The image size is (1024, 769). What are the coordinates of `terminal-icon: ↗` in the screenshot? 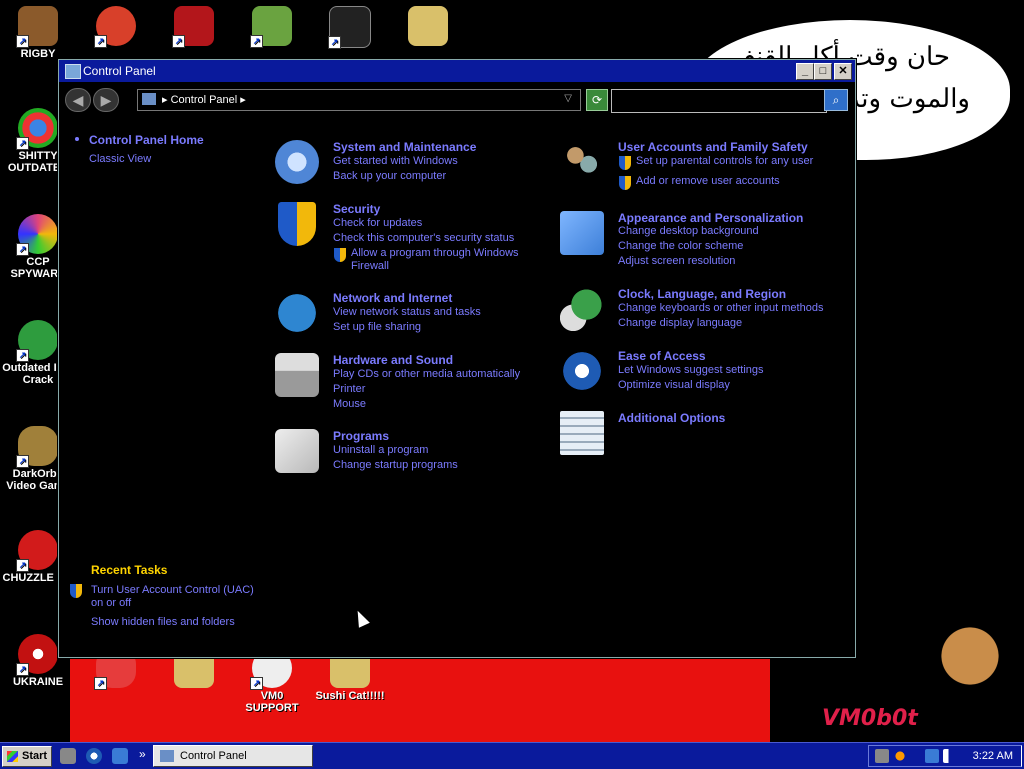 It's located at (349, 27).